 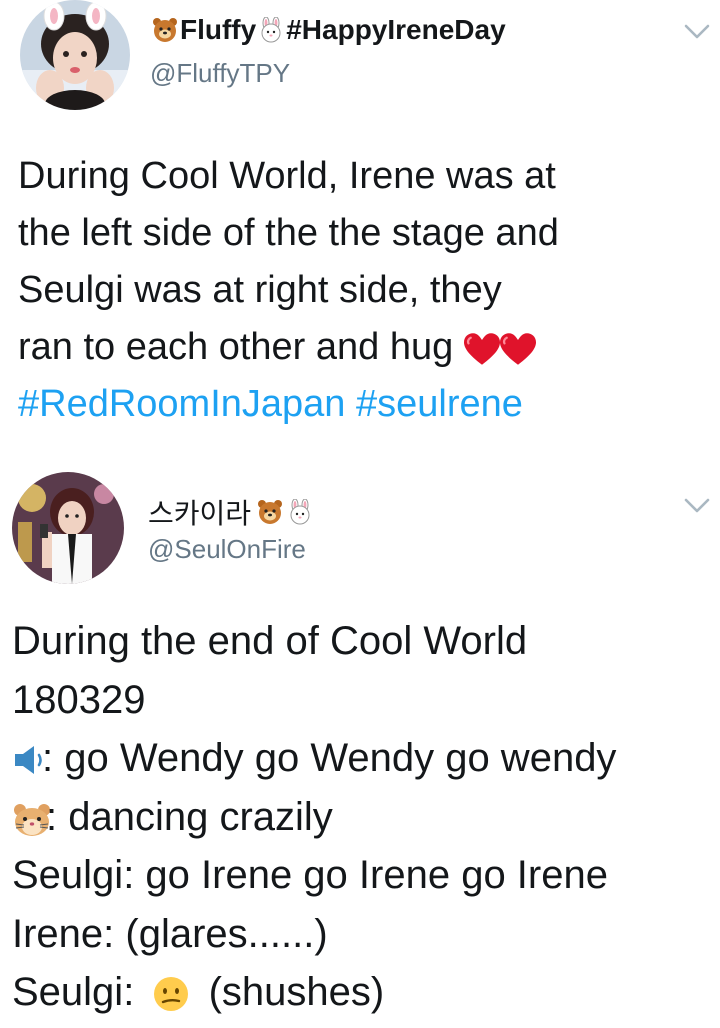 What do you see at coordinates (270, 641) in the screenshot?
I see `tweet-text-line: During the end of Cool World` at bounding box center [270, 641].